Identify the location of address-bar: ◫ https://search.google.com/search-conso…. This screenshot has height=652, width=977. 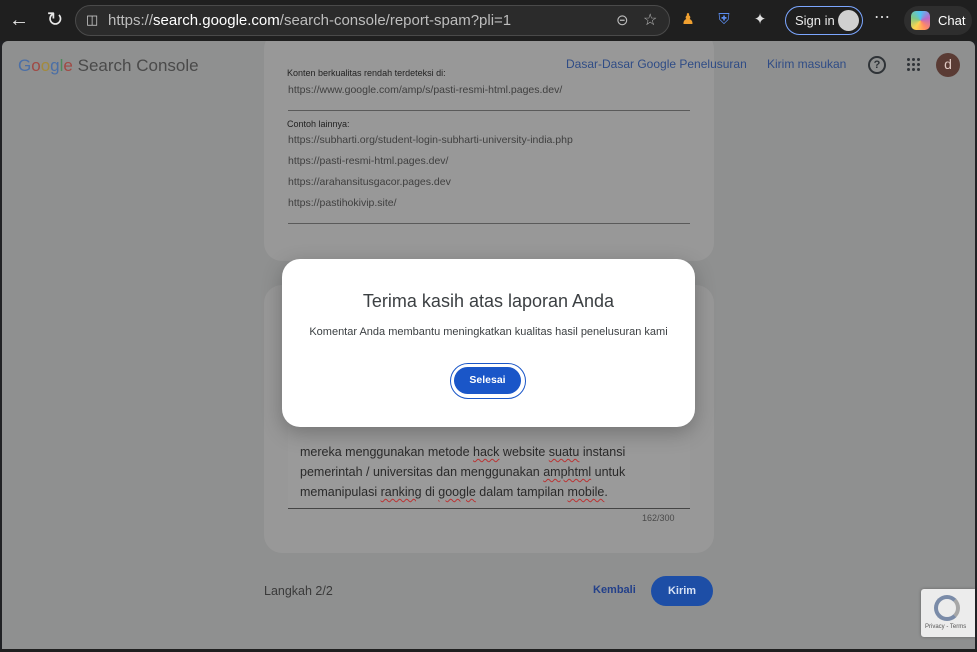
(372, 20).